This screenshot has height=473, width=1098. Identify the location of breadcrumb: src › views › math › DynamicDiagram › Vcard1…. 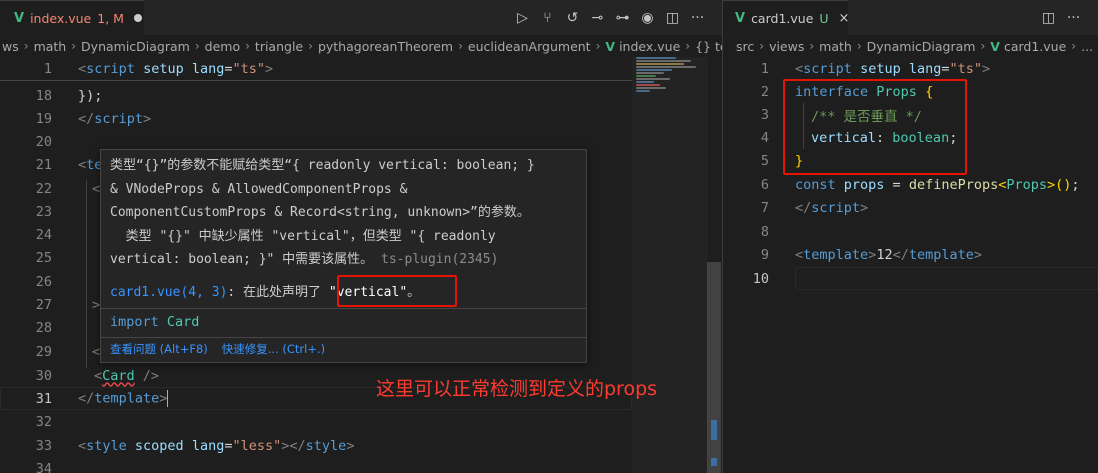
(910, 46).